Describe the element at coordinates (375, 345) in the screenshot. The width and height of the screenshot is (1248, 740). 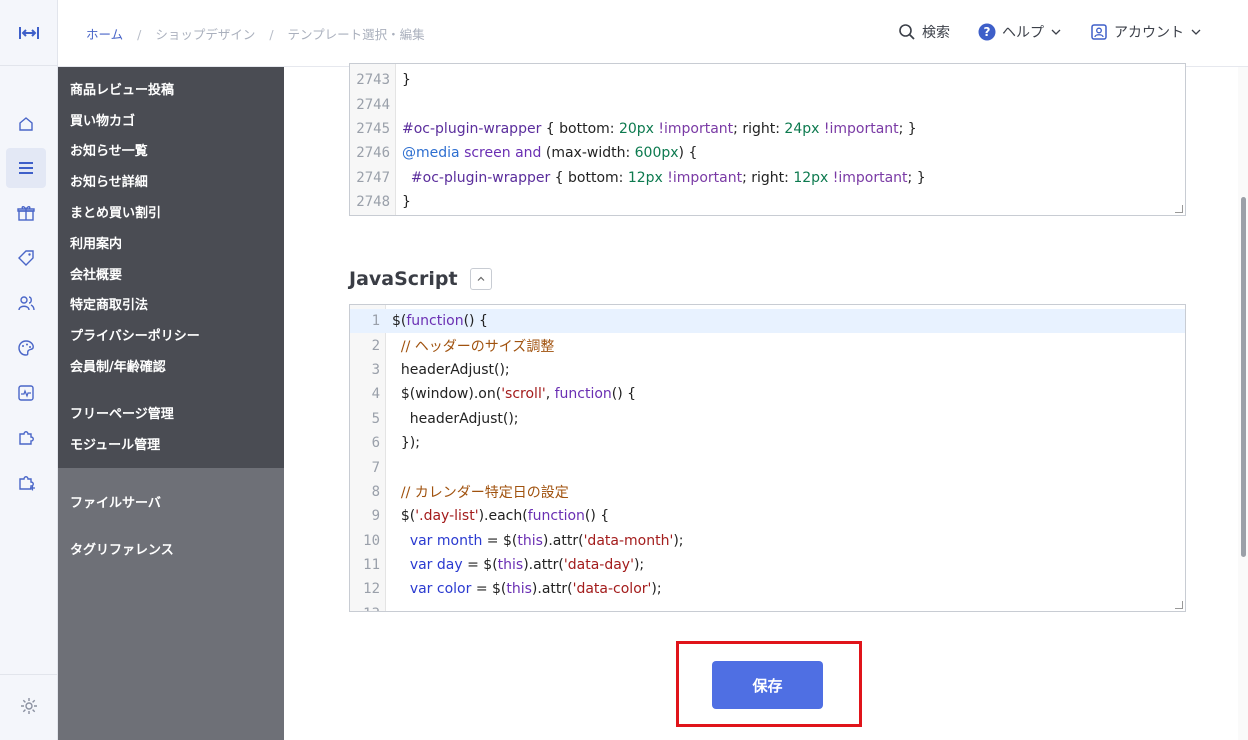
I see `line-number: 2` at that location.